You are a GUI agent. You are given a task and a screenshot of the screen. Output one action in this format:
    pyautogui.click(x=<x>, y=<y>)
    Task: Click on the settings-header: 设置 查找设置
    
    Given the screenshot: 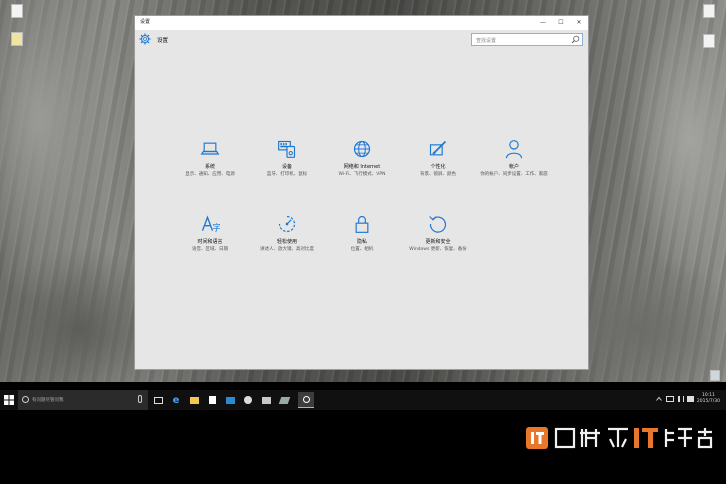 What is the action you would take?
    pyautogui.click(x=361, y=43)
    